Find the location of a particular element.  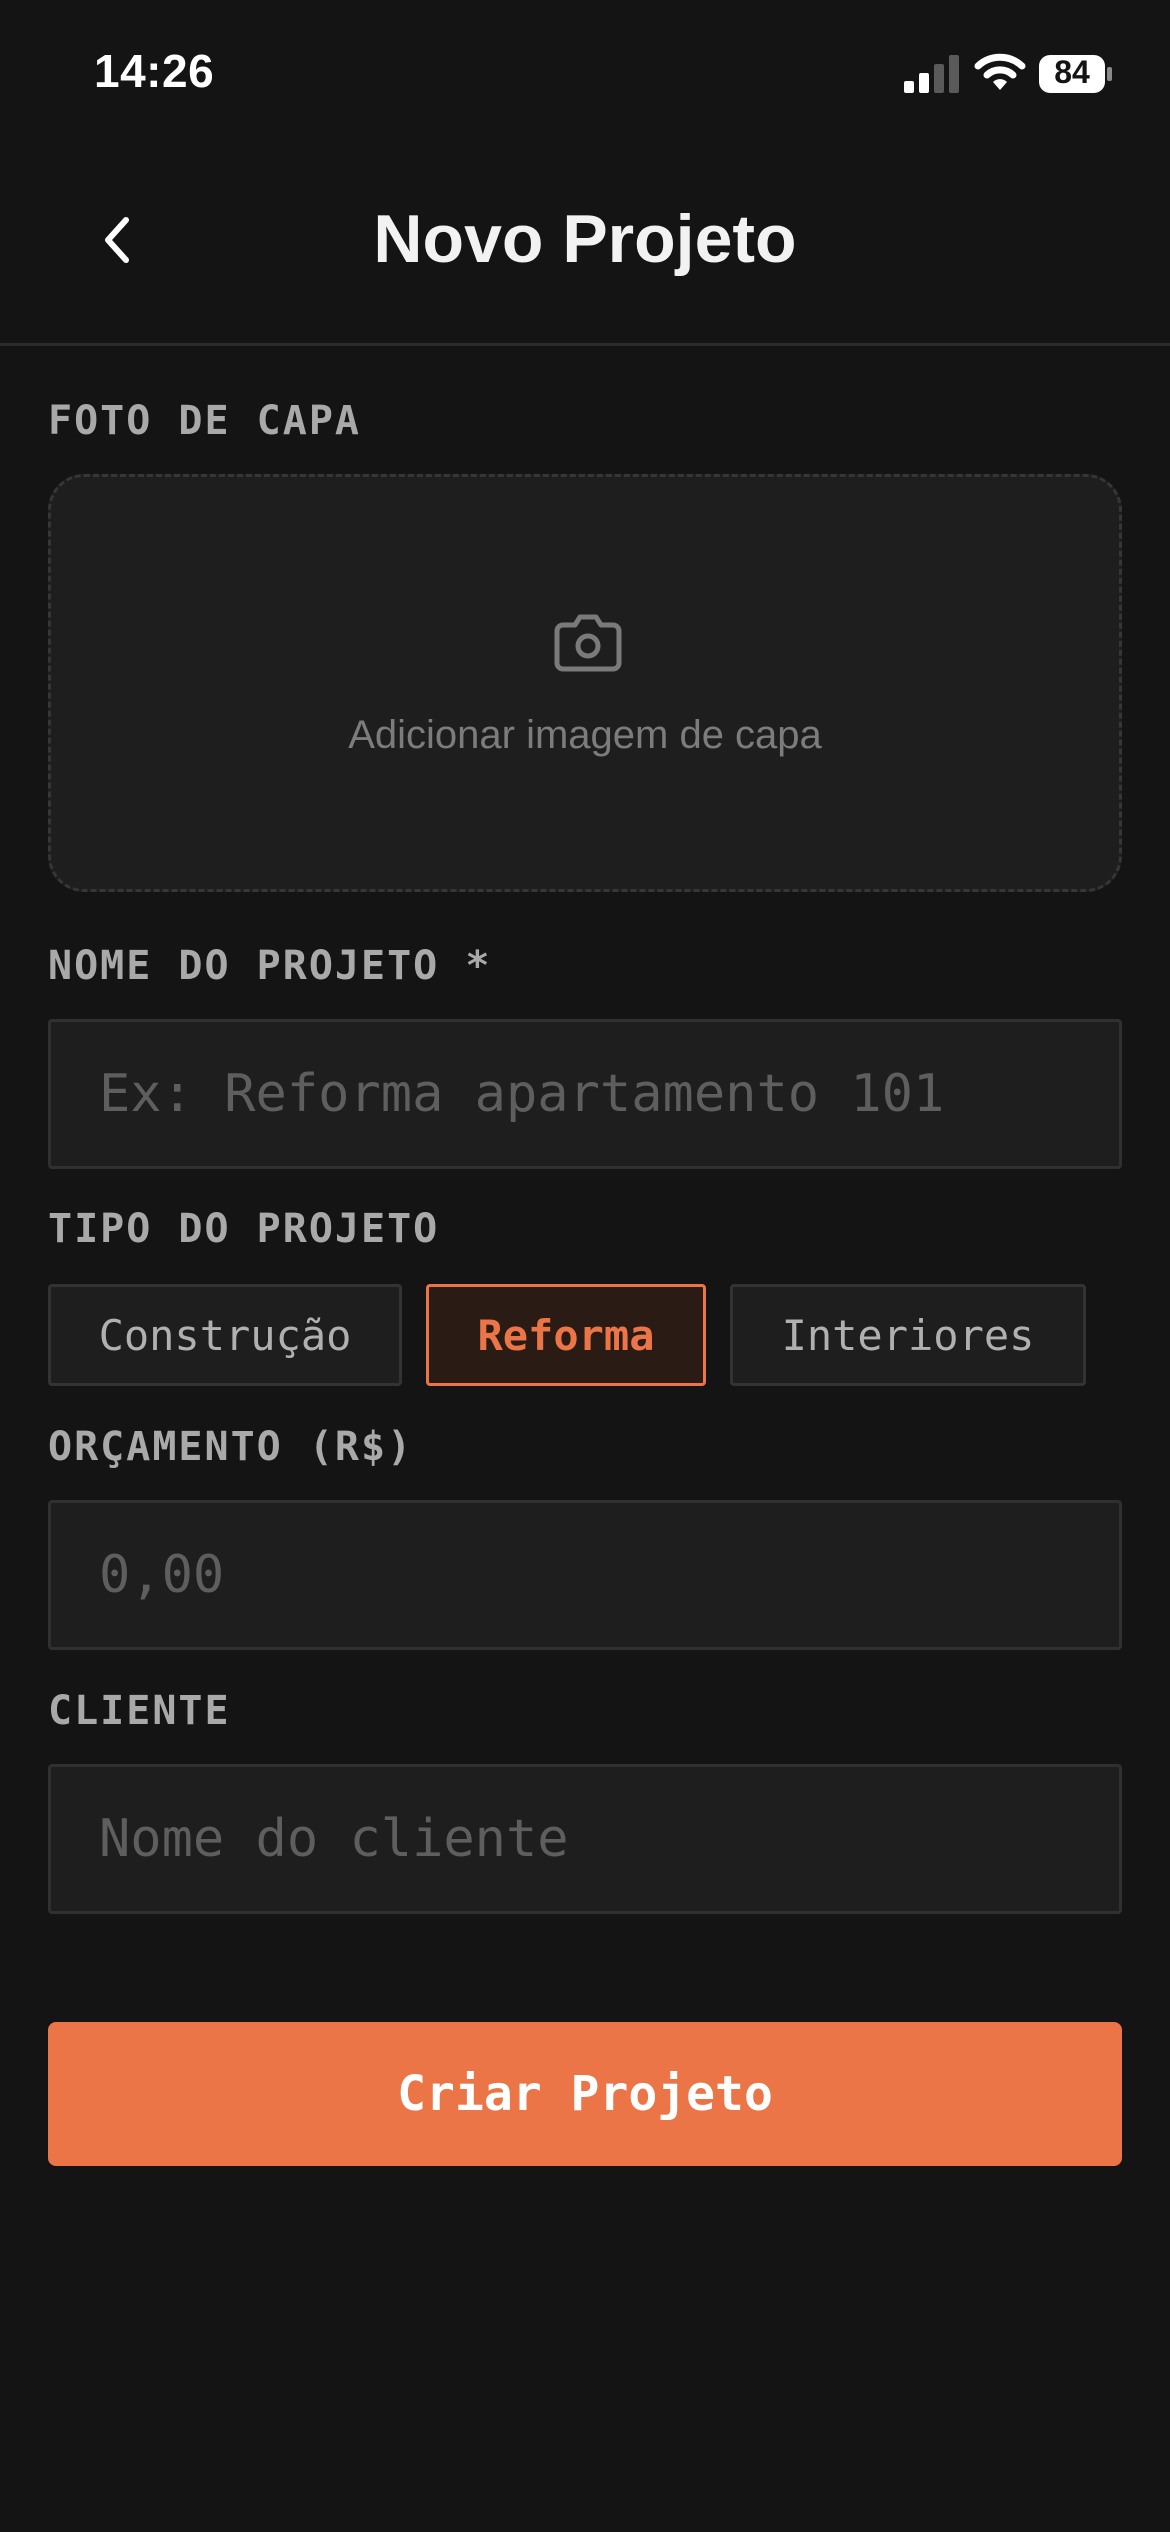

create-project-button: Criar Projeto is located at coordinates (585, 2094).